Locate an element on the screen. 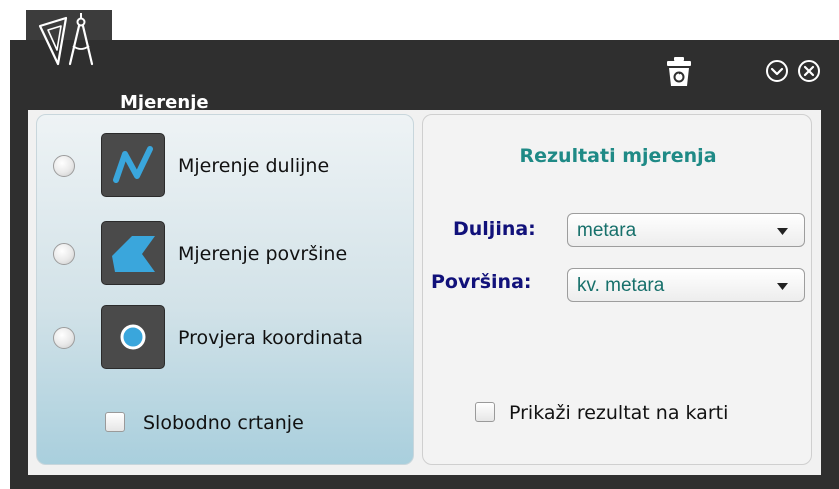  tool-option-coordinate: Provjera koordinata is located at coordinates (226, 337).